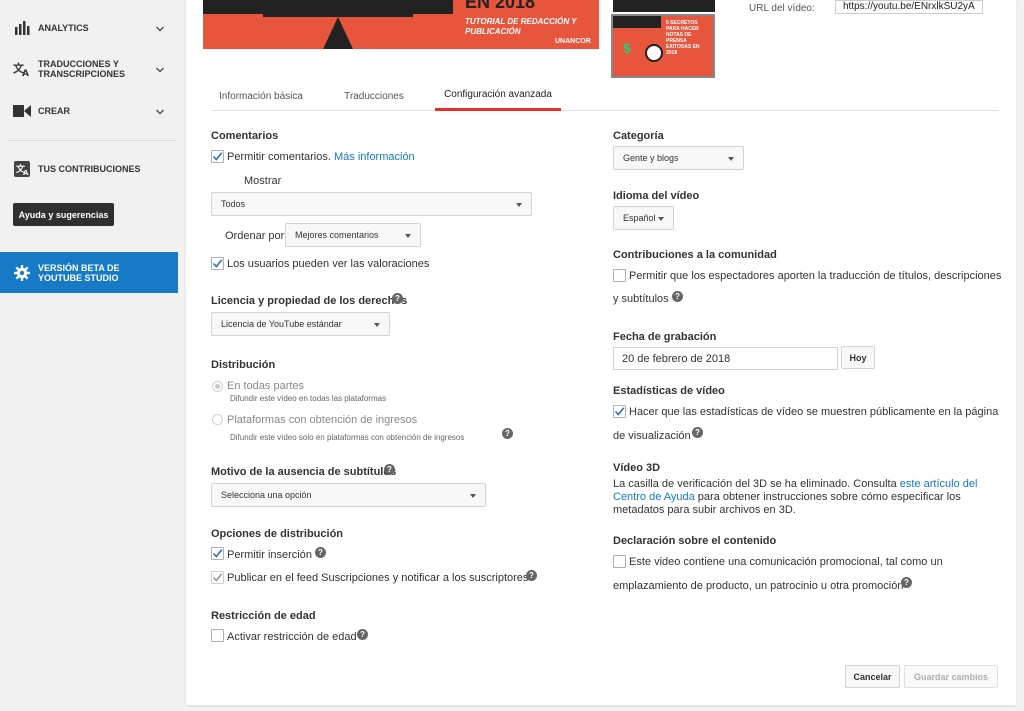  I want to click on sidebar-item-analytics: ANALYTICS, so click(89, 28).